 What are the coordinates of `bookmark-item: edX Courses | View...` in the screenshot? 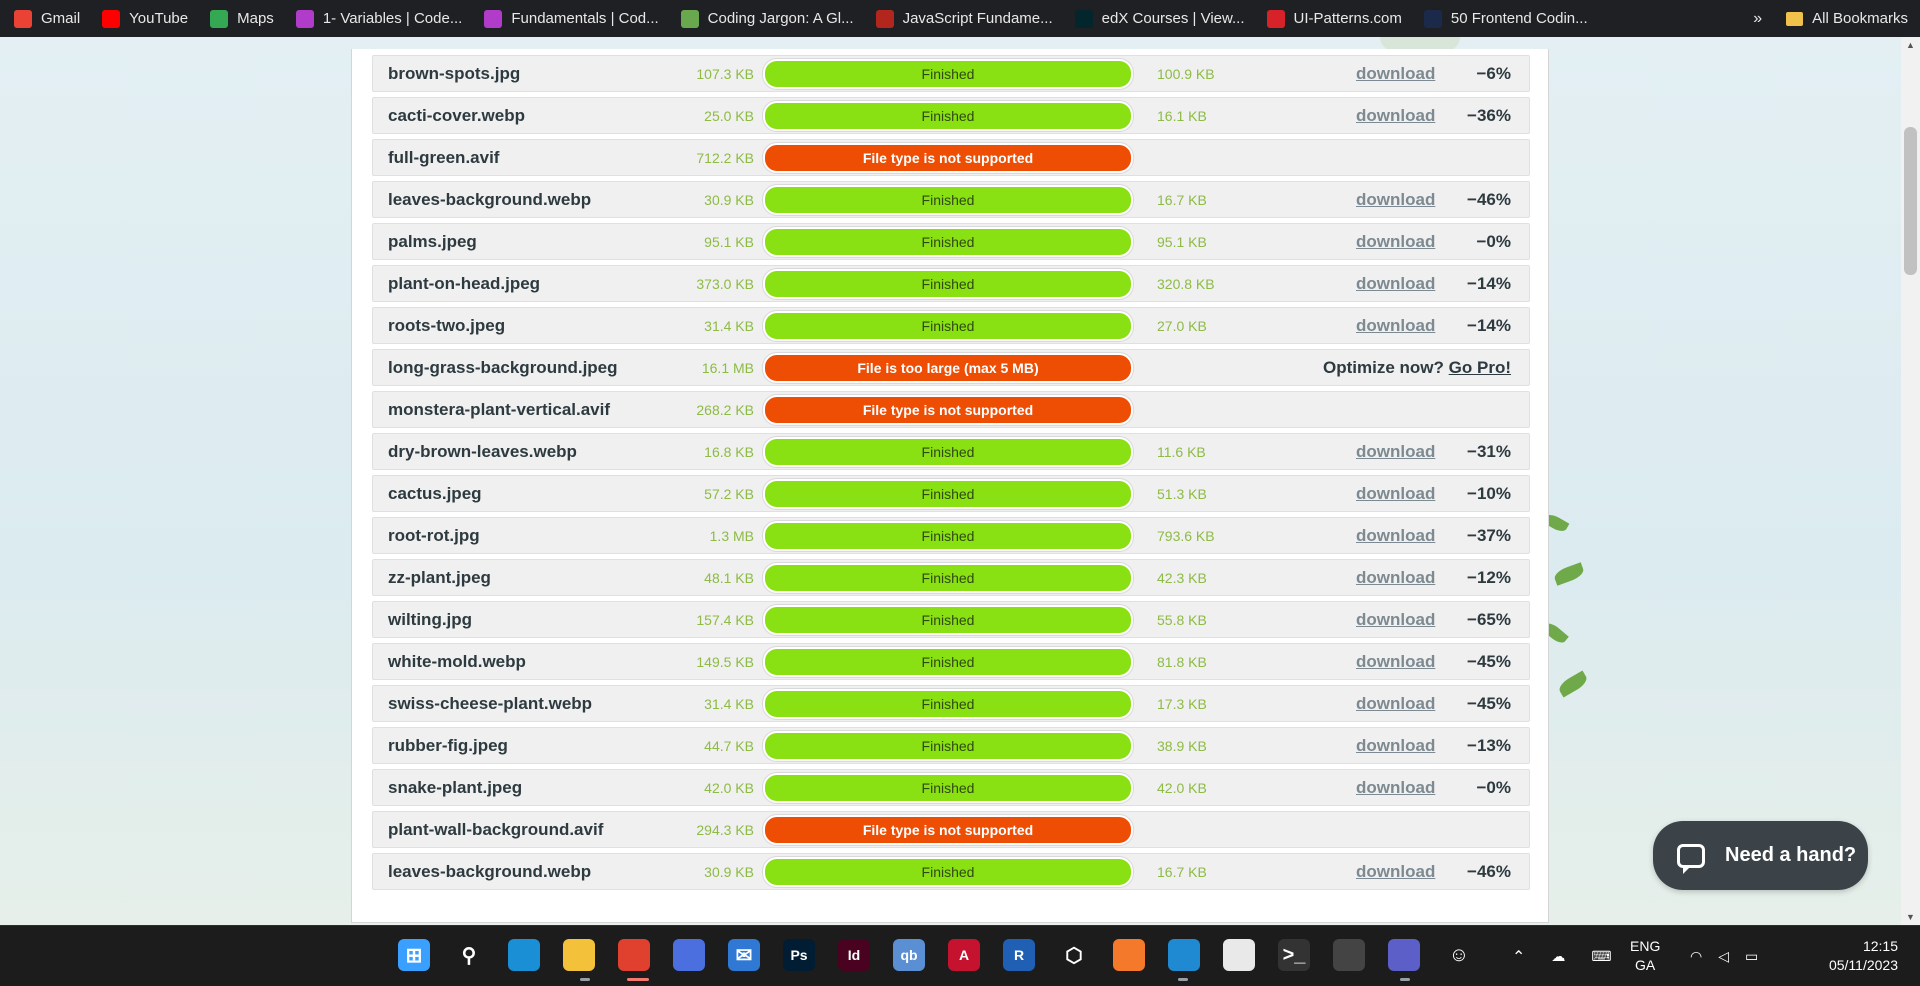 It's located at (1159, 18).